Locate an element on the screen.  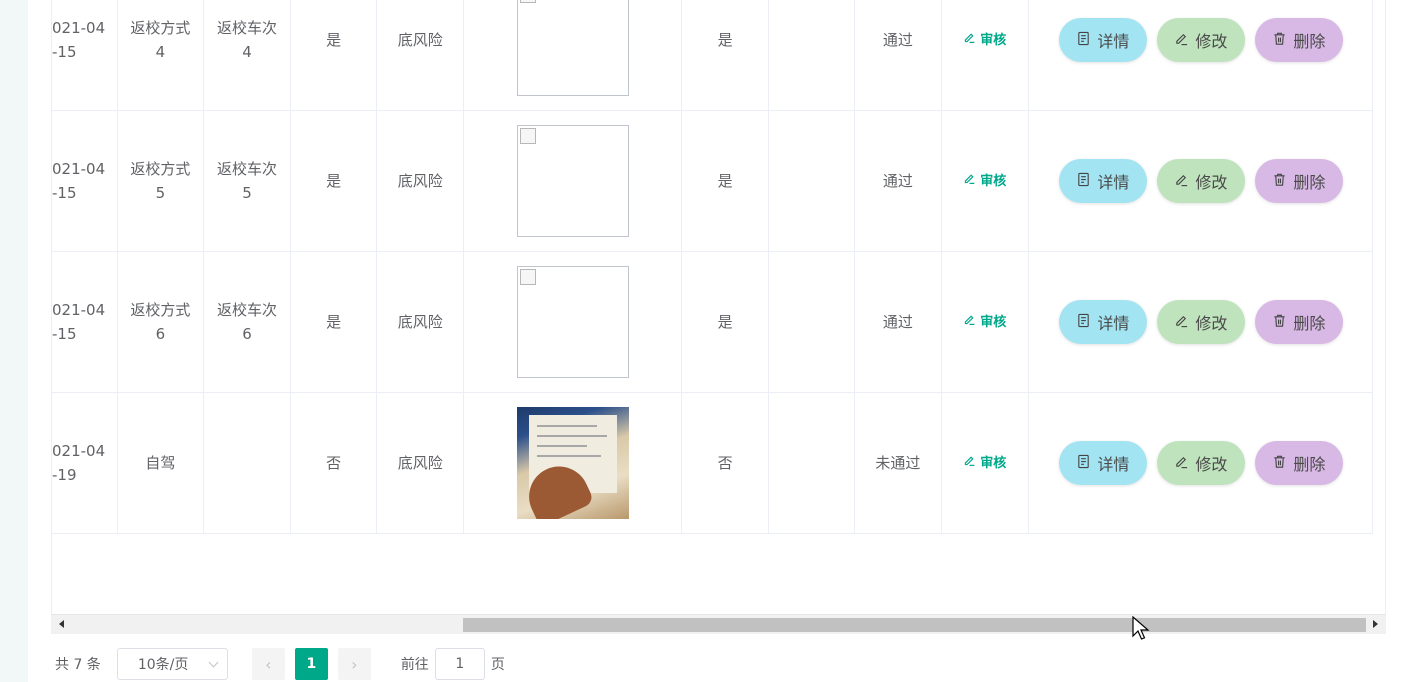
next-page-button: › is located at coordinates (354, 664).